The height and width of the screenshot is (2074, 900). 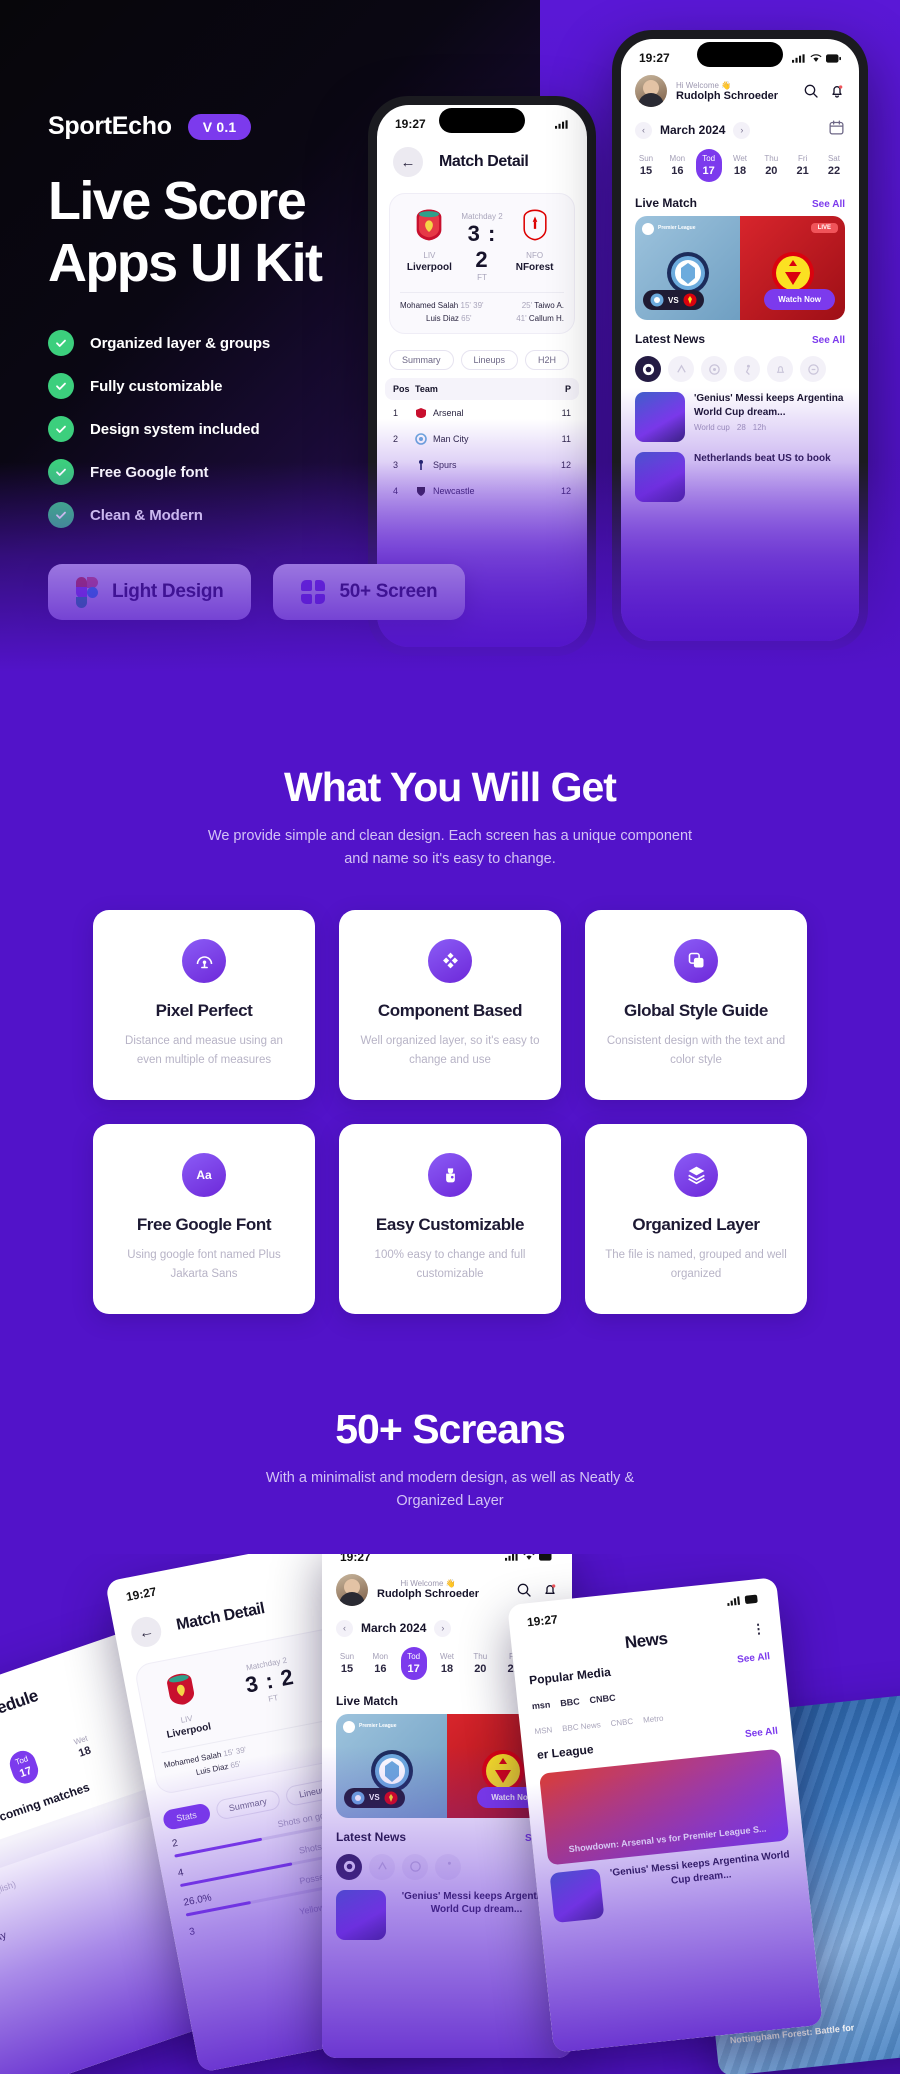 What do you see at coordinates (550, 1590) in the screenshot?
I see `bell-icon` at bounding box center [550, 1590].